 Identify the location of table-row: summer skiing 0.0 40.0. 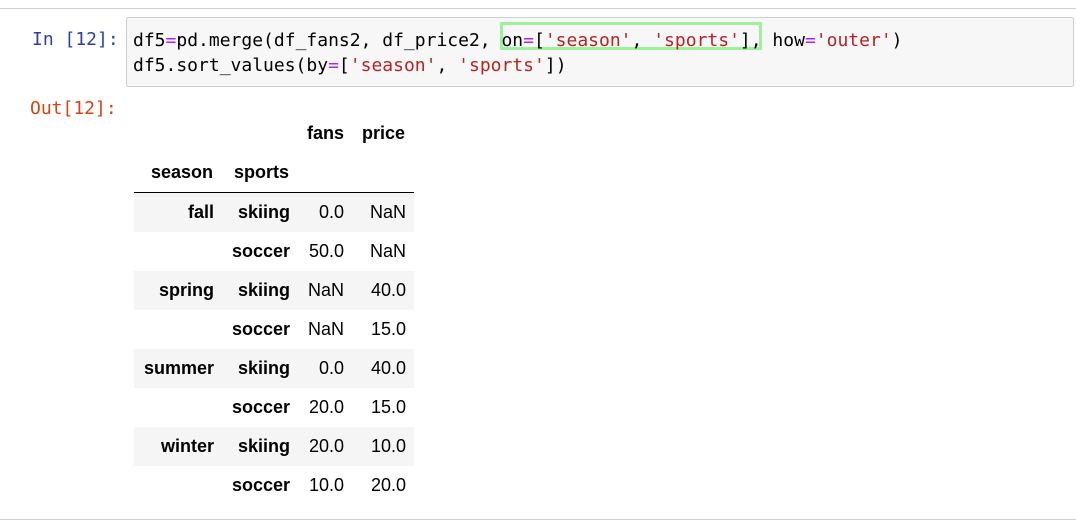
(274, 368).